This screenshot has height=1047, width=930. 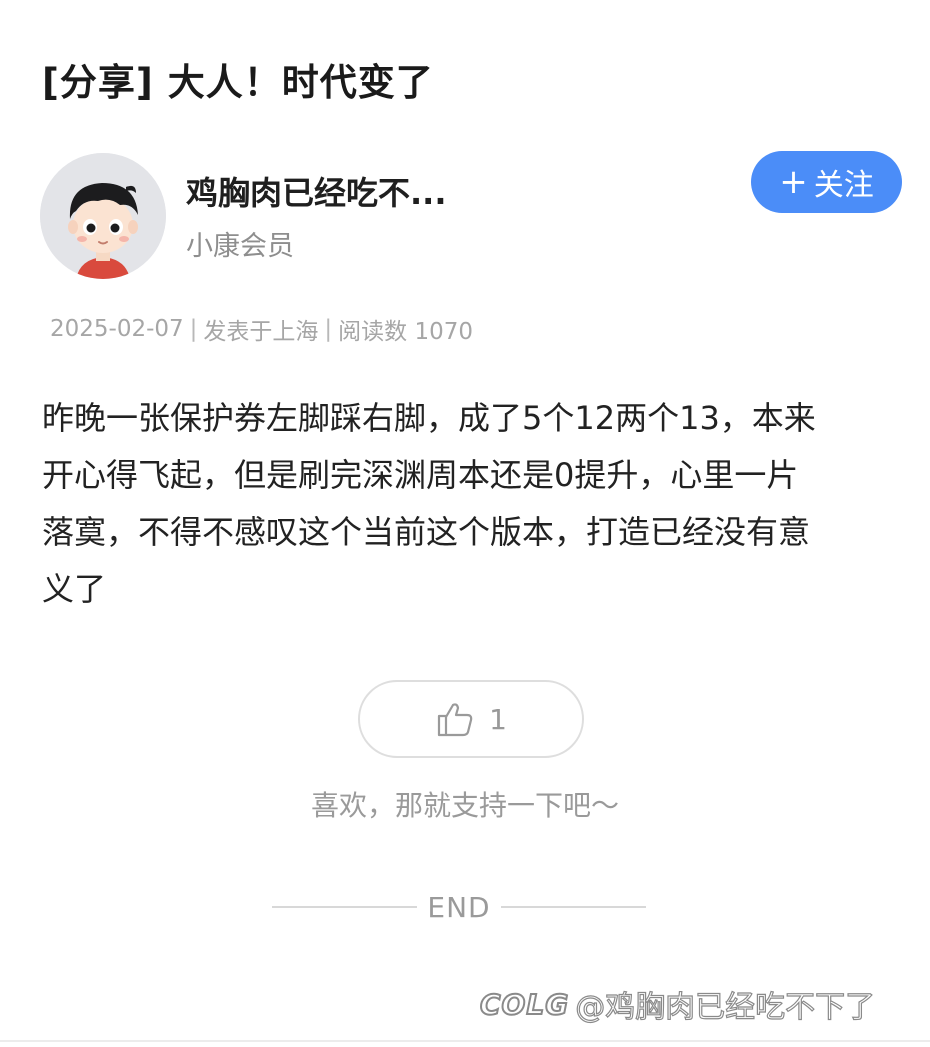 I want to click on like-button: 1, so click(x=471, y=719).